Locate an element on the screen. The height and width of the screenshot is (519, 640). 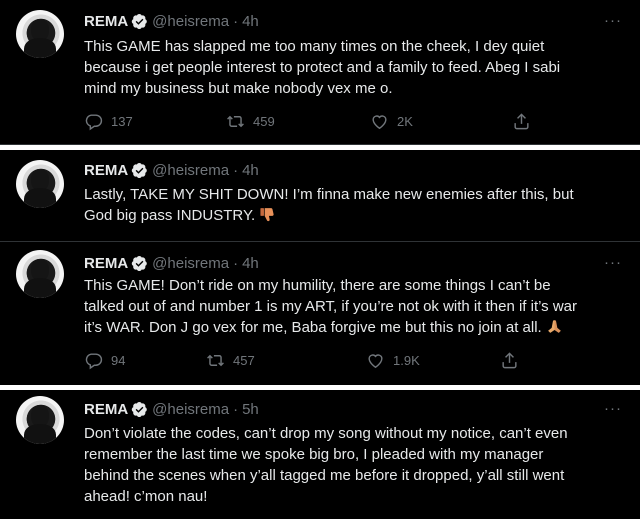
retweet-button: 457 is located at coordinates (230, 360).